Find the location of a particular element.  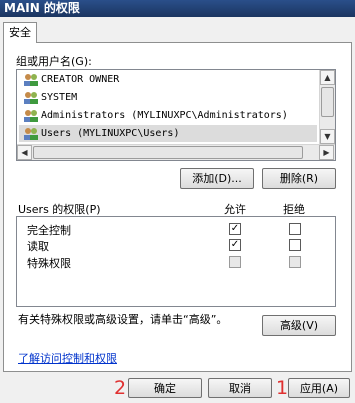

user-name: Users (MYLINUXPC\Users) is located at coordinates (110, 133).